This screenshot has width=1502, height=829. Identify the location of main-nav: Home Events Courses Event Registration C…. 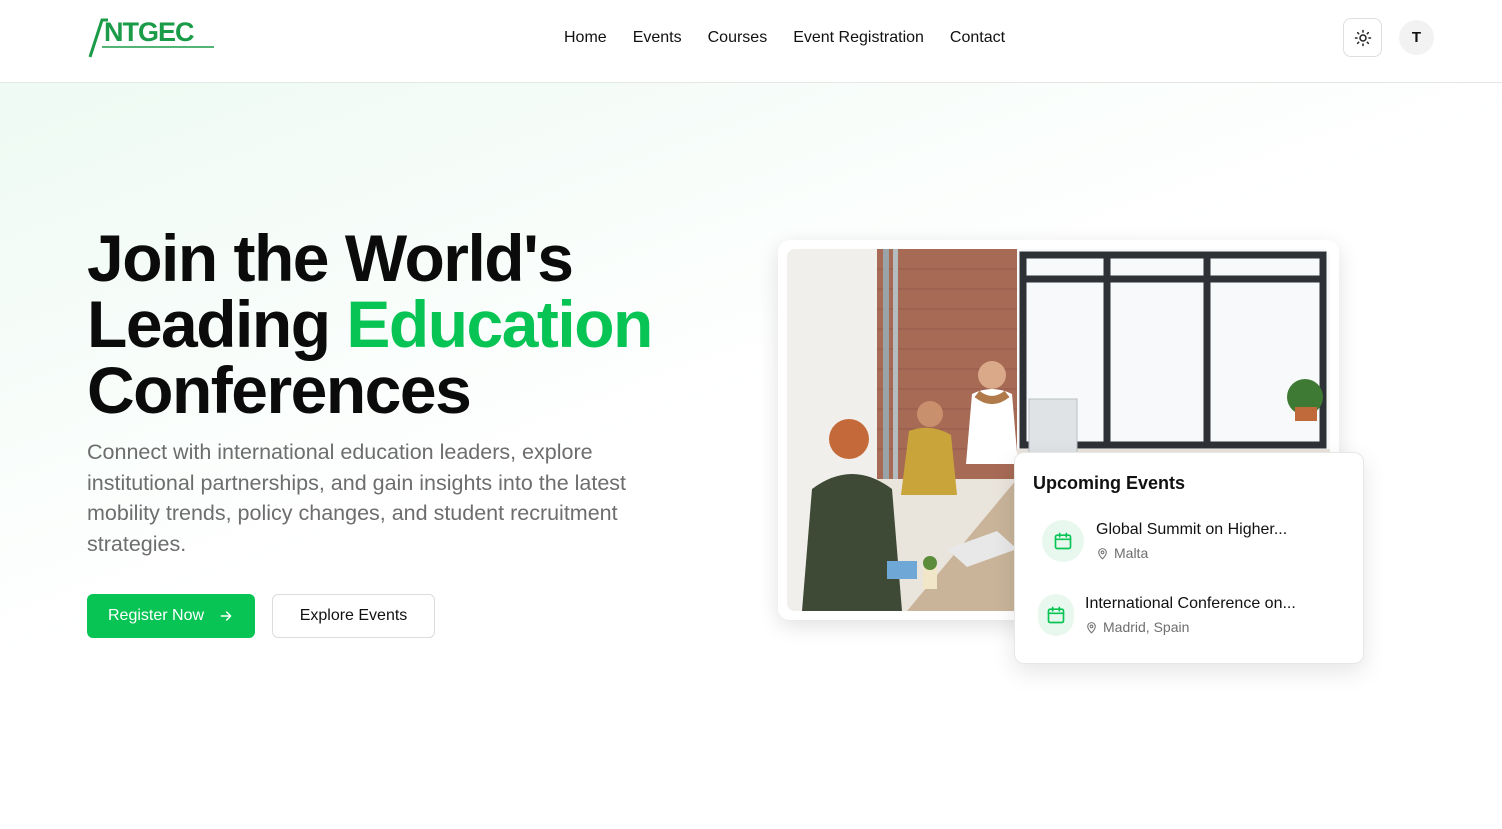
(797, 38).